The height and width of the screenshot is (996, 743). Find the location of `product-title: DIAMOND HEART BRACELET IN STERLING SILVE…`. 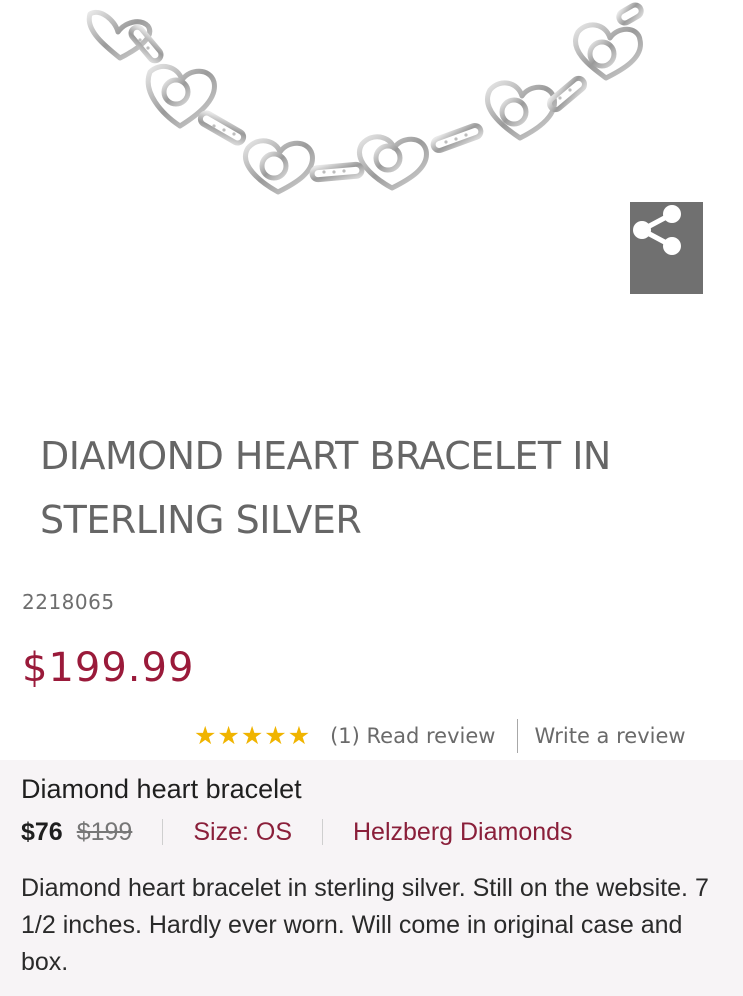

product-title: DIAMOND HEART BRACELET IN STERLING SILVE… is located at coordinates (325, 488).